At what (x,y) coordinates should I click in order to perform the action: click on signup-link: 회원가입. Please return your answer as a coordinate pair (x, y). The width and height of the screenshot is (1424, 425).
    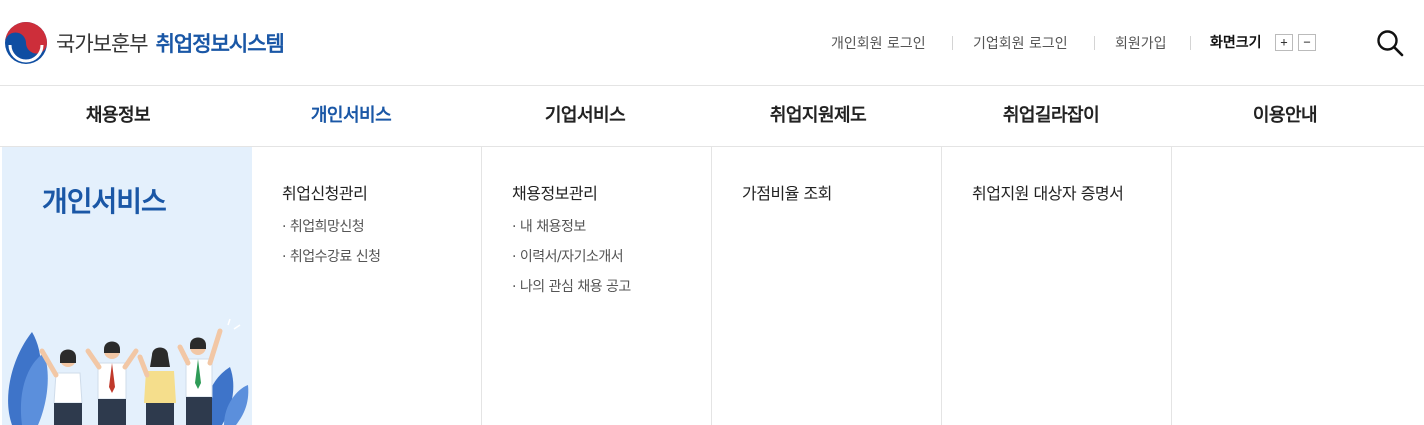
    Looking at the image, I should click on (1141, 43).